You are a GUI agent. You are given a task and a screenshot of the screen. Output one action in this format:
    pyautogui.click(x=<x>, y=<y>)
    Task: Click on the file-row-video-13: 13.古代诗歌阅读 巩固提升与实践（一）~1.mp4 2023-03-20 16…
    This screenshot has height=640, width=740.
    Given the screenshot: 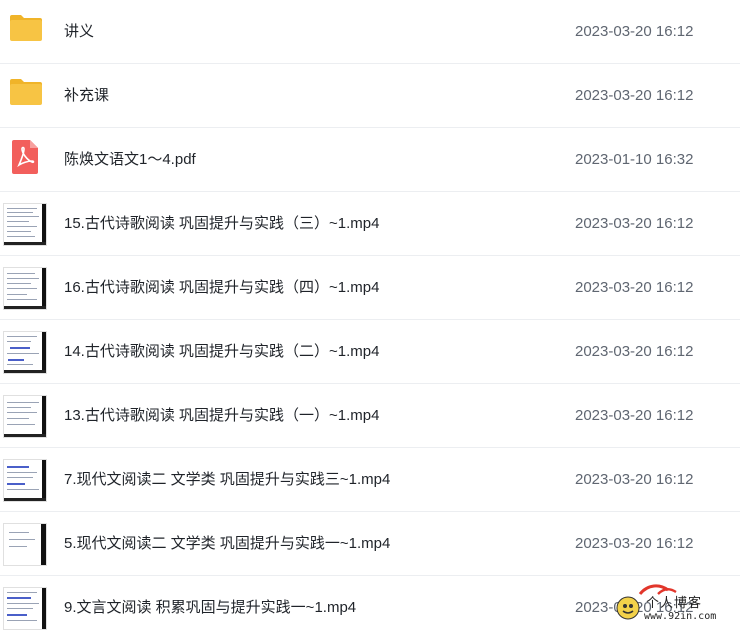 What is the action you would take?
    pyautogui.click(x=370, y=416)
    